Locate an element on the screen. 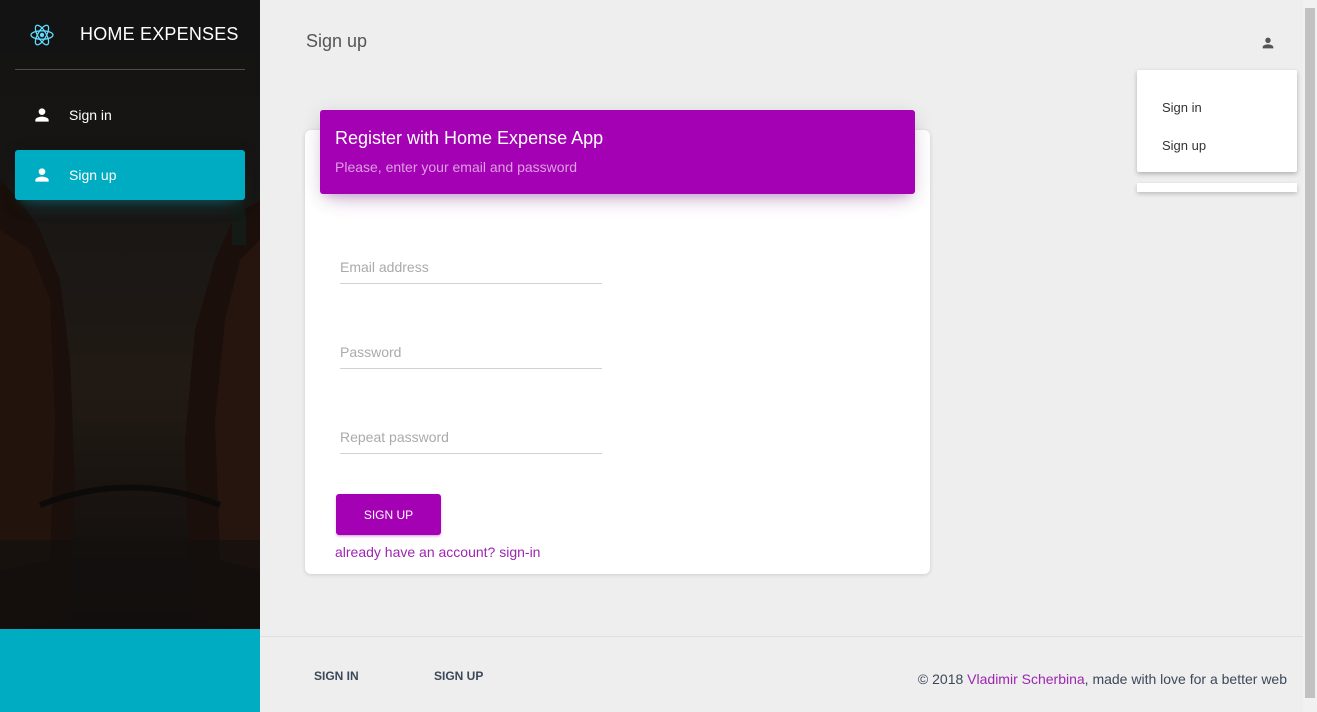 Image resolution: width=1317 pixels, height=712 pixels. author-link: Vladimir Scherbina is located at coordinates (1026, 679).